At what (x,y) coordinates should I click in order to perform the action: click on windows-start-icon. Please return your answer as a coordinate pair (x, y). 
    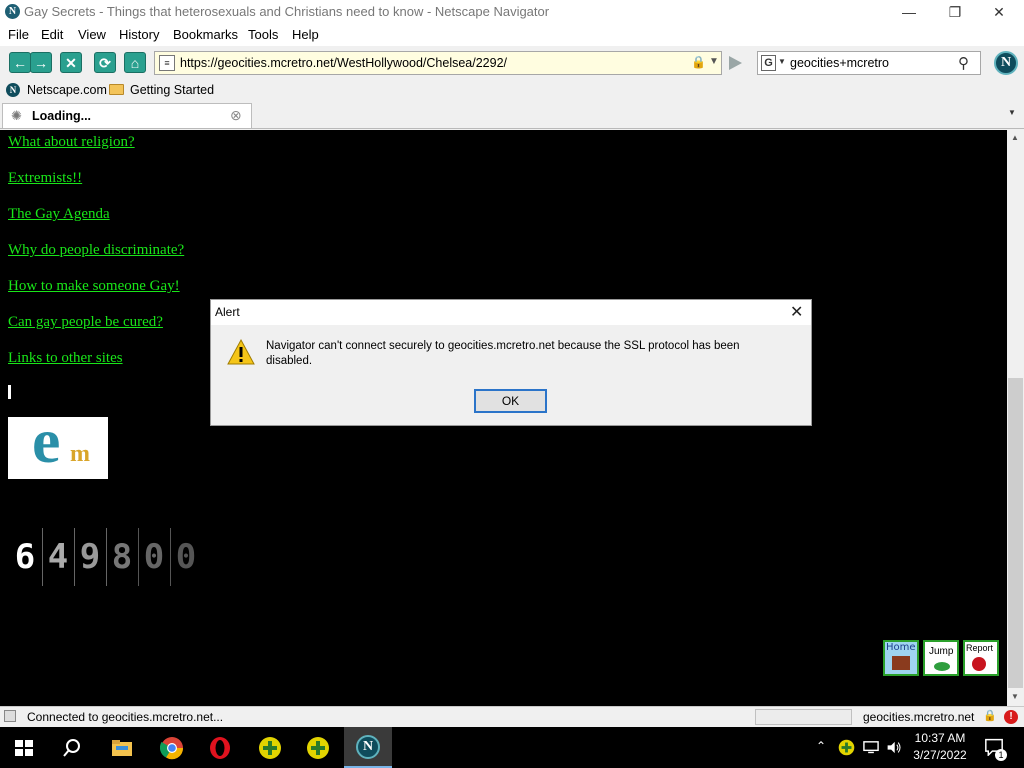
    Looking at the image, I should click on (24, 748).